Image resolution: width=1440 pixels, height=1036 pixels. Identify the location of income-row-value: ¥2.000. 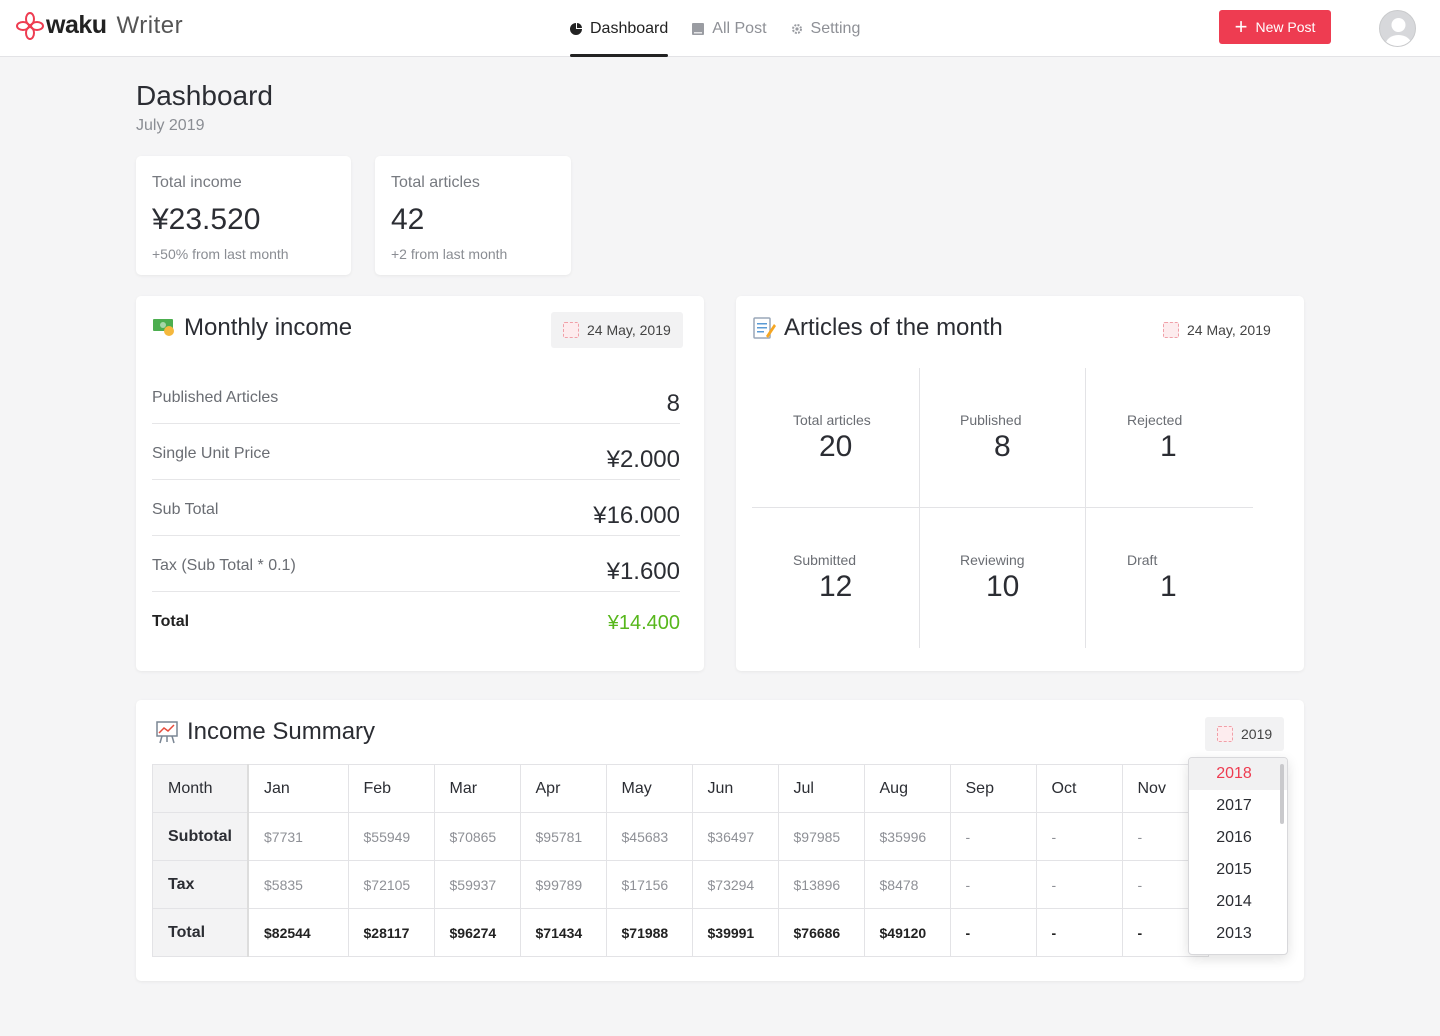
(643, 459).